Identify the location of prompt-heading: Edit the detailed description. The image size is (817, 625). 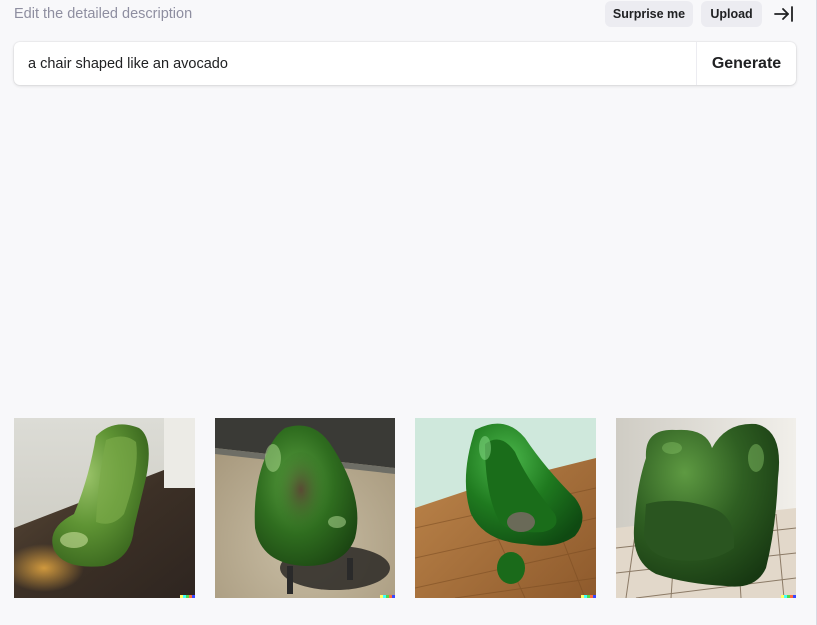
(103, 14).